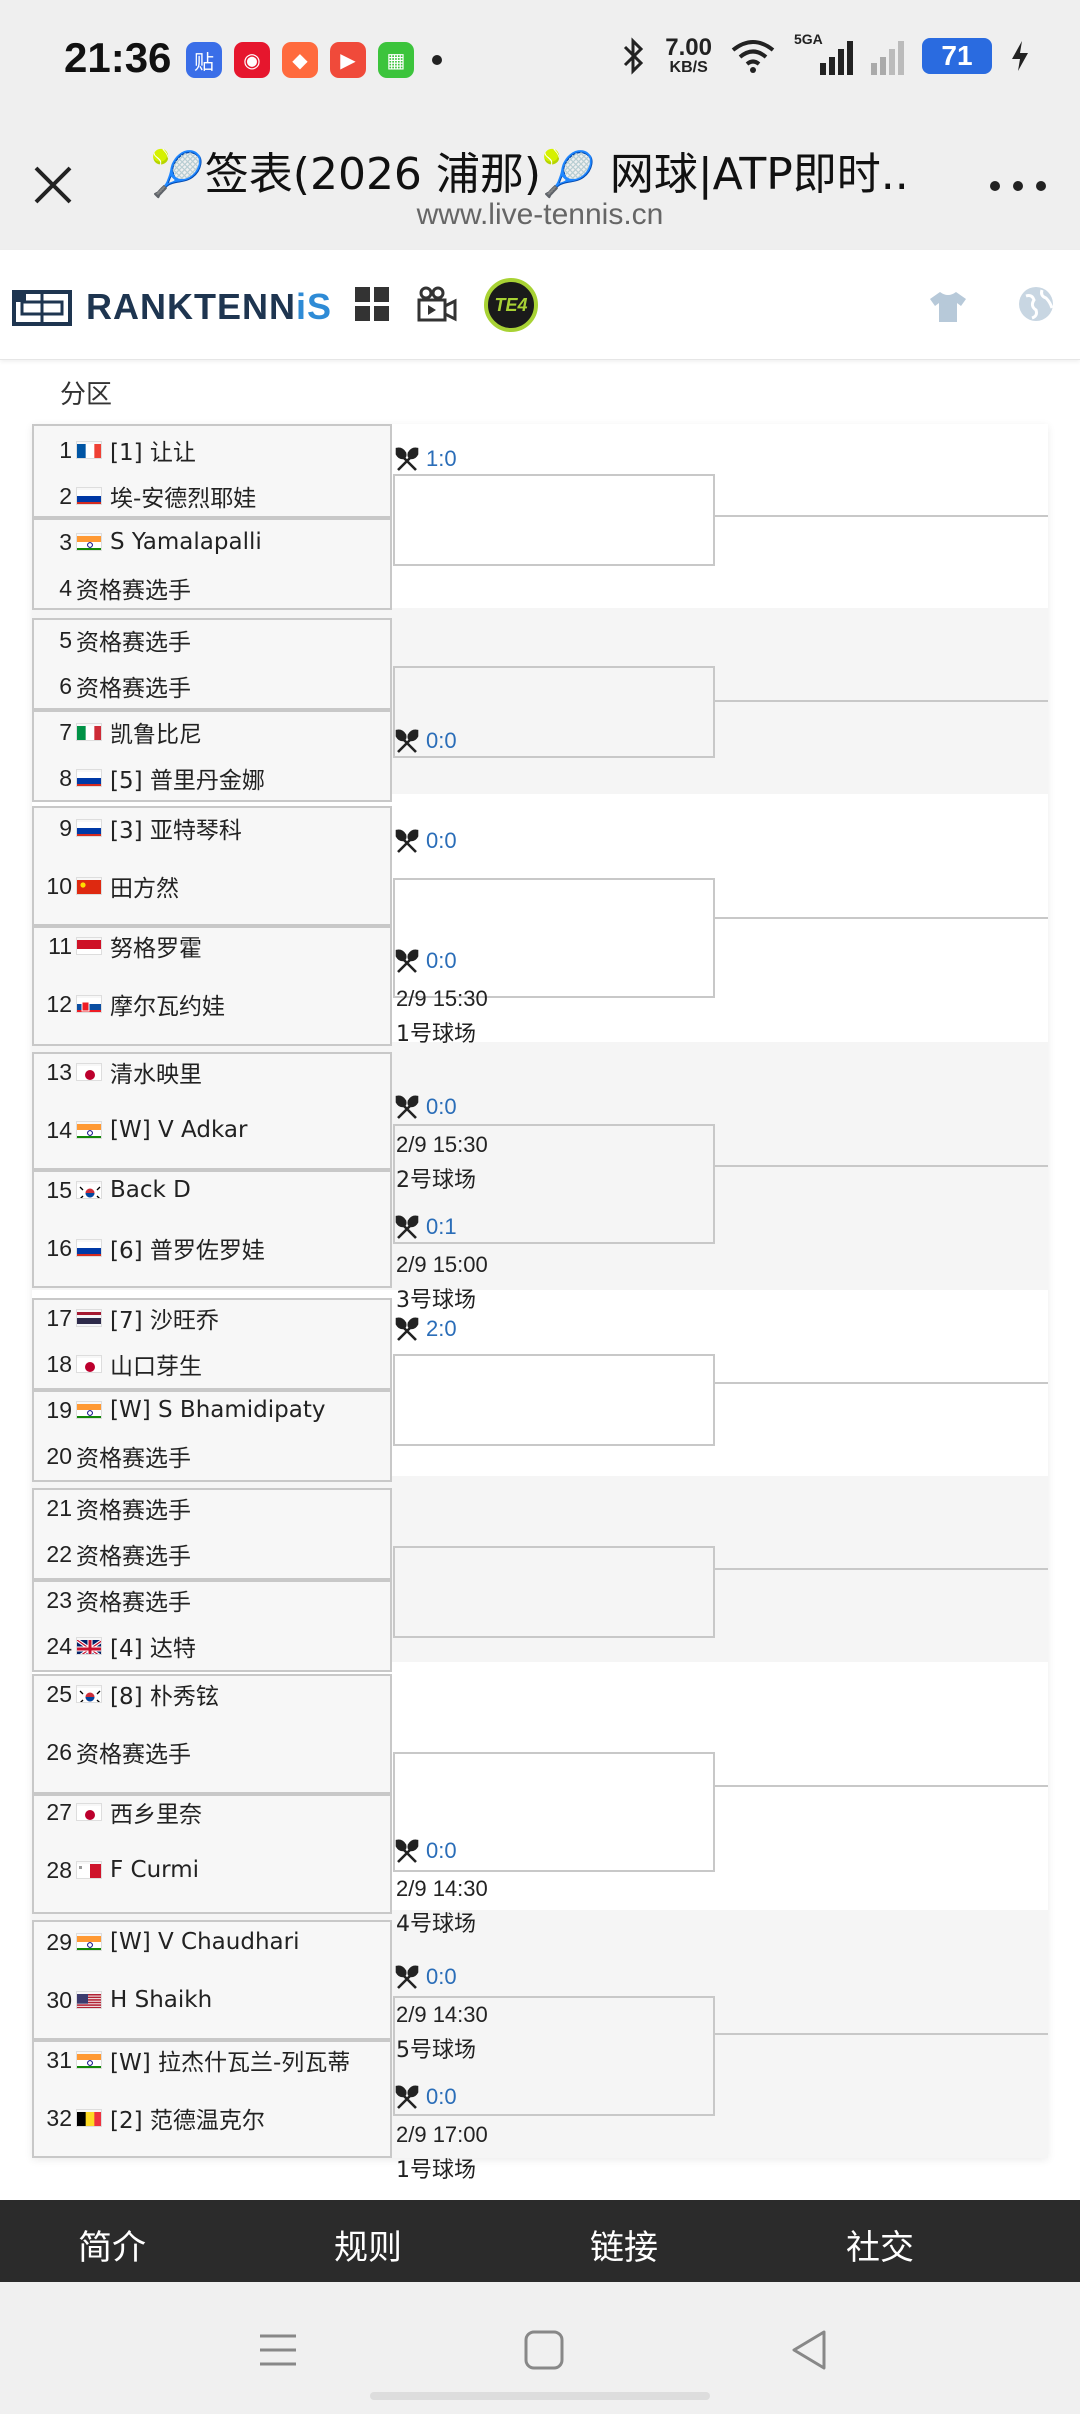  What do you see at coordinates (540, 2241) in the screenshot?
I see `site-footer: 简介 规则 链接 社交` at bounding box center [540, 2241].